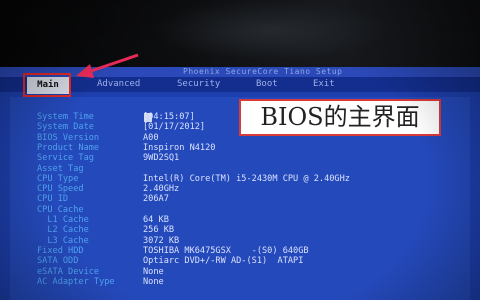 Image resolution: width=480 pixels, height=300 pixels. I want to click on info-label: Product Name, so click(68, 148).